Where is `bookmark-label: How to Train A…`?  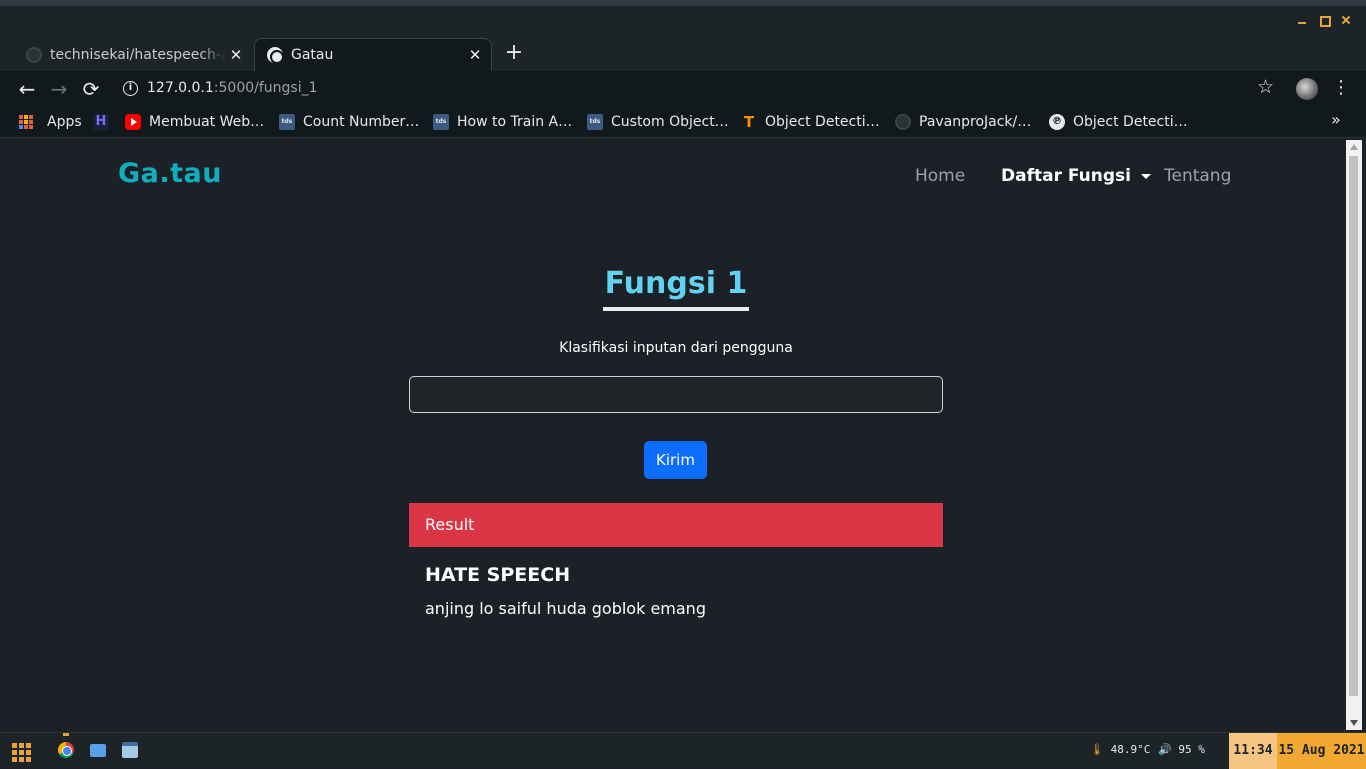 bookmark-label: How to Train A… is located at coordinates (515, 122).